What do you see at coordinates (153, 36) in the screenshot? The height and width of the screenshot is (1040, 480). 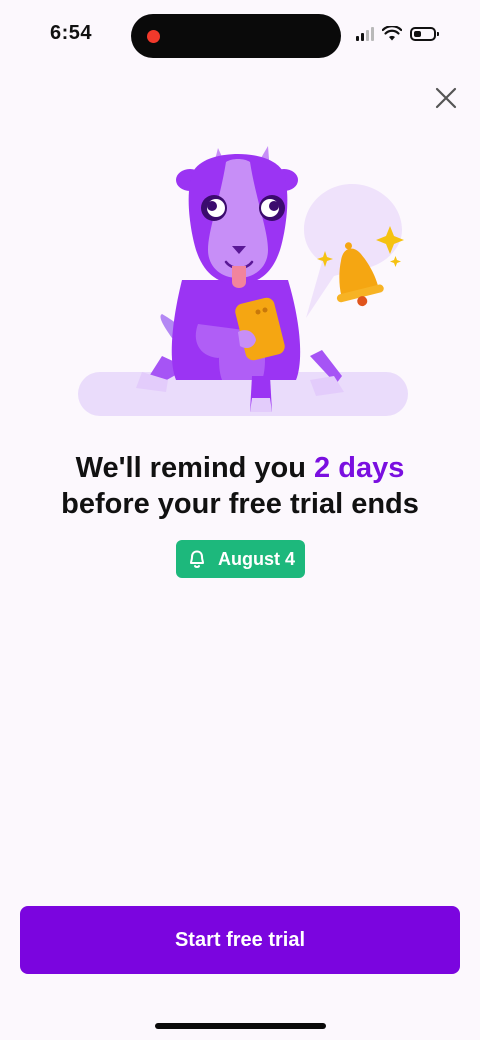 I see `recording-indicator-icon` at bounding box center [153, 36].